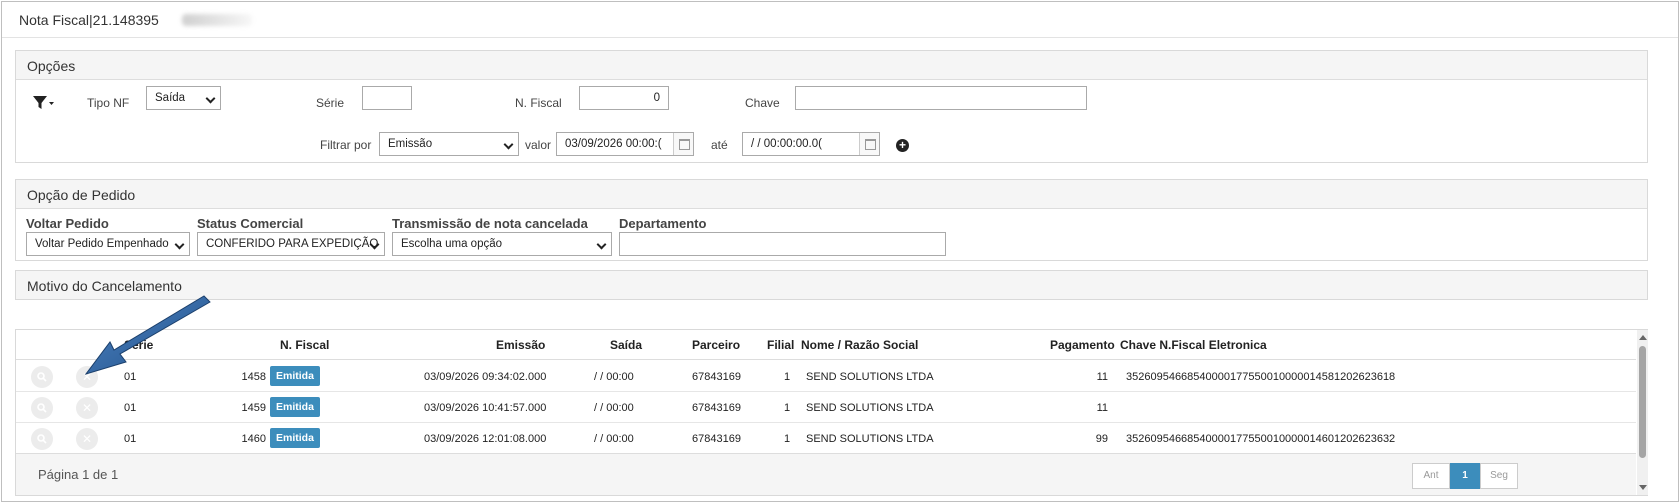  What do you see at coordinates (1431, 476) in the screenshot?
I see `prev-page-button: Ant` at bounding box center [1431, 476].